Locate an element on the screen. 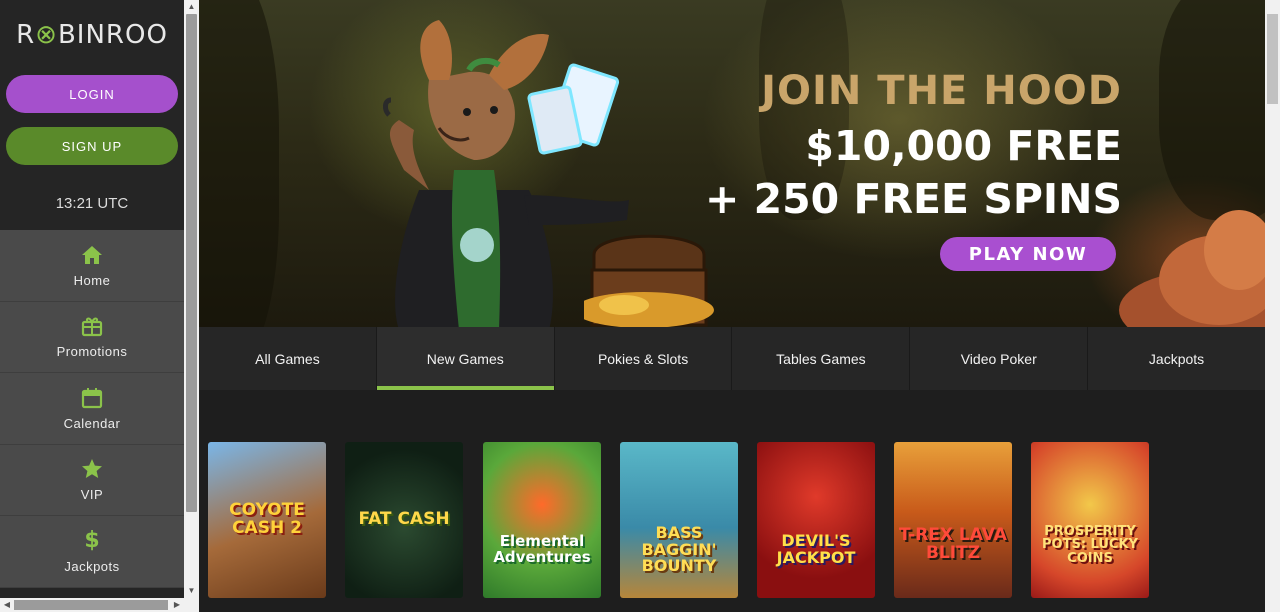  scroll-up-arrow-icon: ▲ is located at coordinates (191, 7).